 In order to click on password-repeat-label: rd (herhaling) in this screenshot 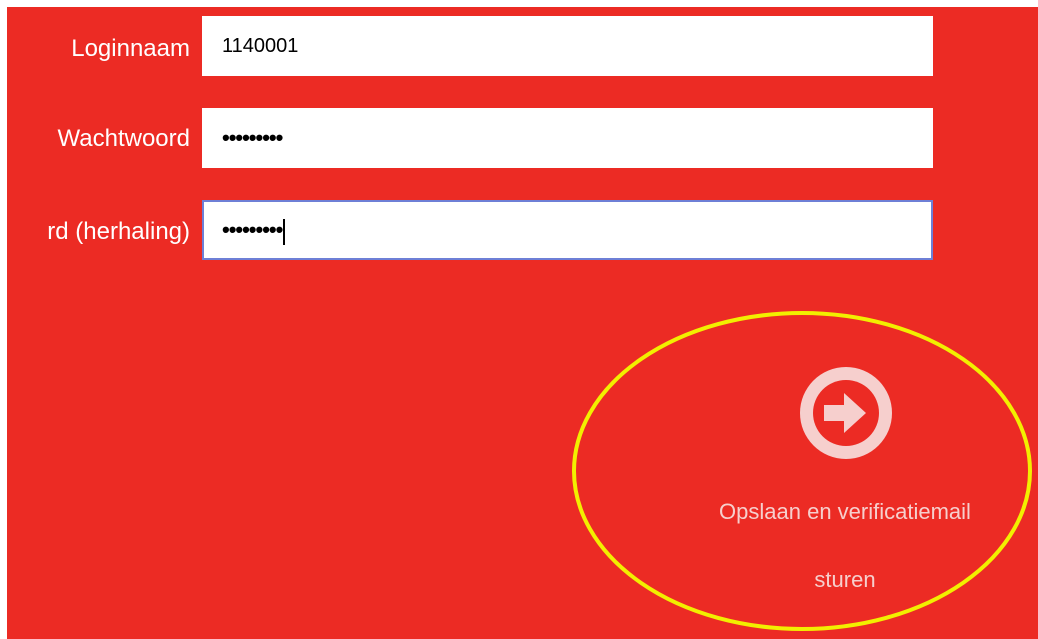, I will do `click(118, 231)`.